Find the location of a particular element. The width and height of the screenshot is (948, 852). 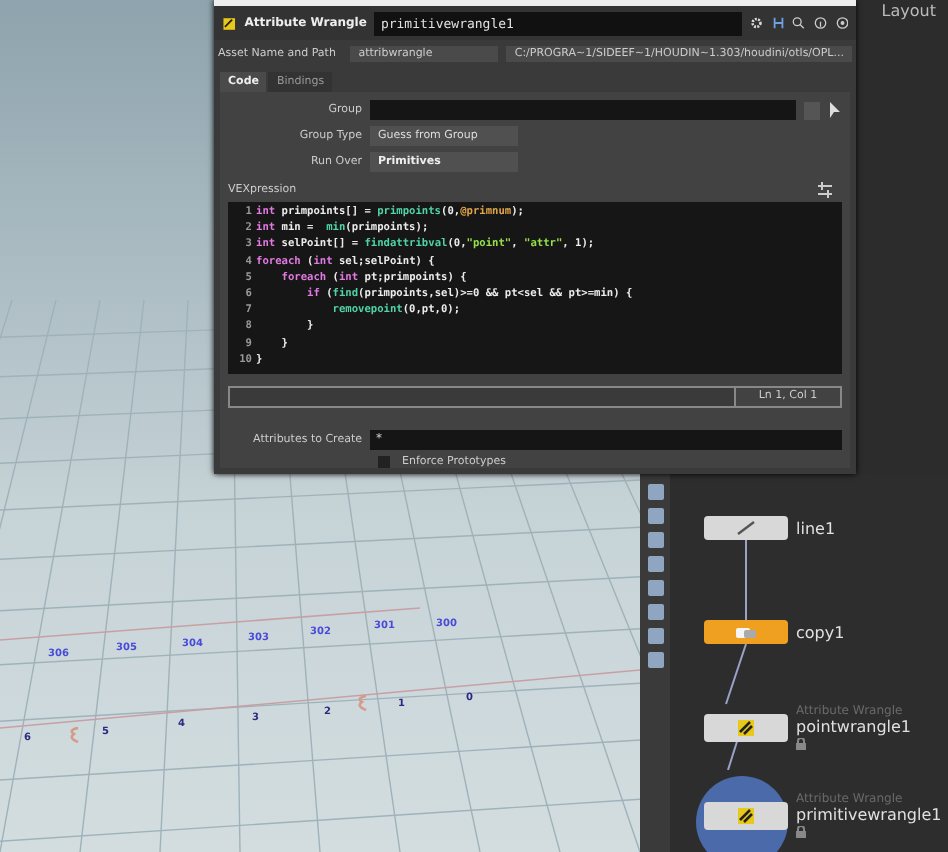

h-icon is located at coordinates (778, 23).